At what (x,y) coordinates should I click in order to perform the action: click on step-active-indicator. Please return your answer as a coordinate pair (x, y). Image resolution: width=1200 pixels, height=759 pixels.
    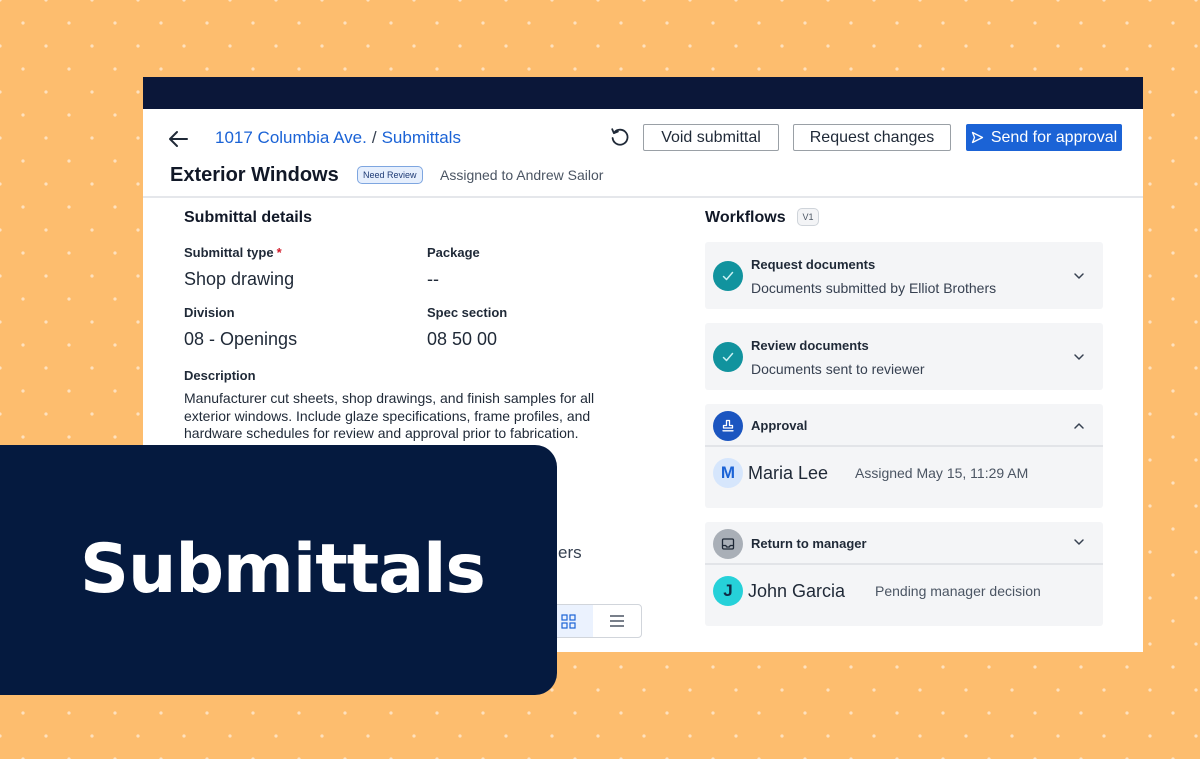
    Looking at the image, I should click on (728, 426).